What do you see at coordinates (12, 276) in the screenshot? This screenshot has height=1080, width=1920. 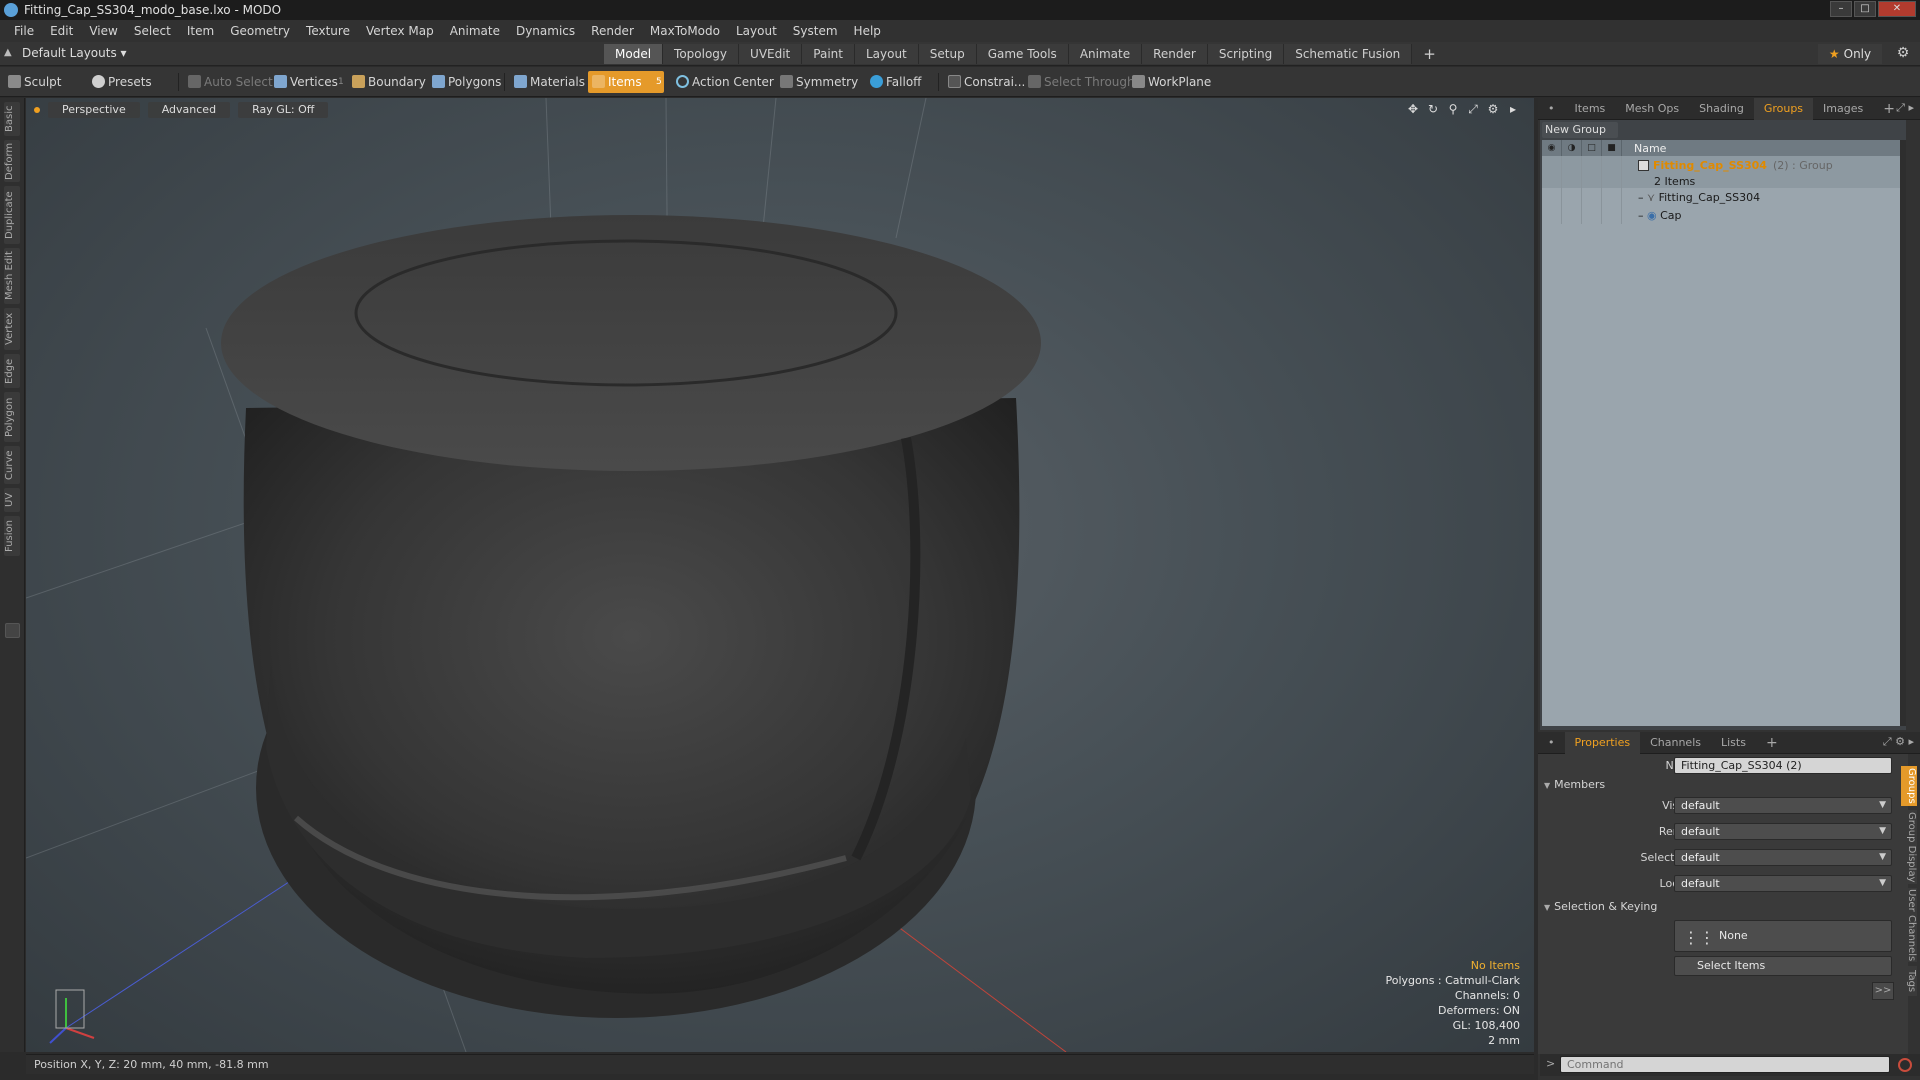 I see `vtab-mesh-edit: Mesh Edit` at bounding box center [12, 276].